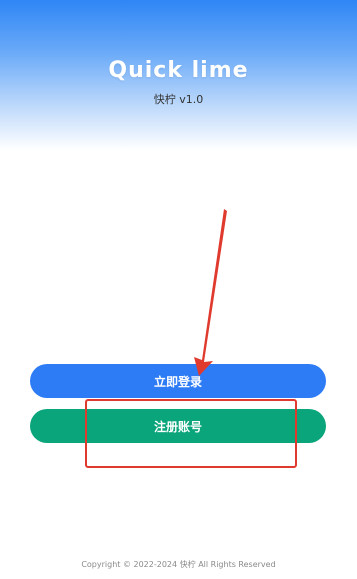 The width and height of the screenshot is (357, 579). I want to click on register-button-label: 注册账号, so click(177, 426).